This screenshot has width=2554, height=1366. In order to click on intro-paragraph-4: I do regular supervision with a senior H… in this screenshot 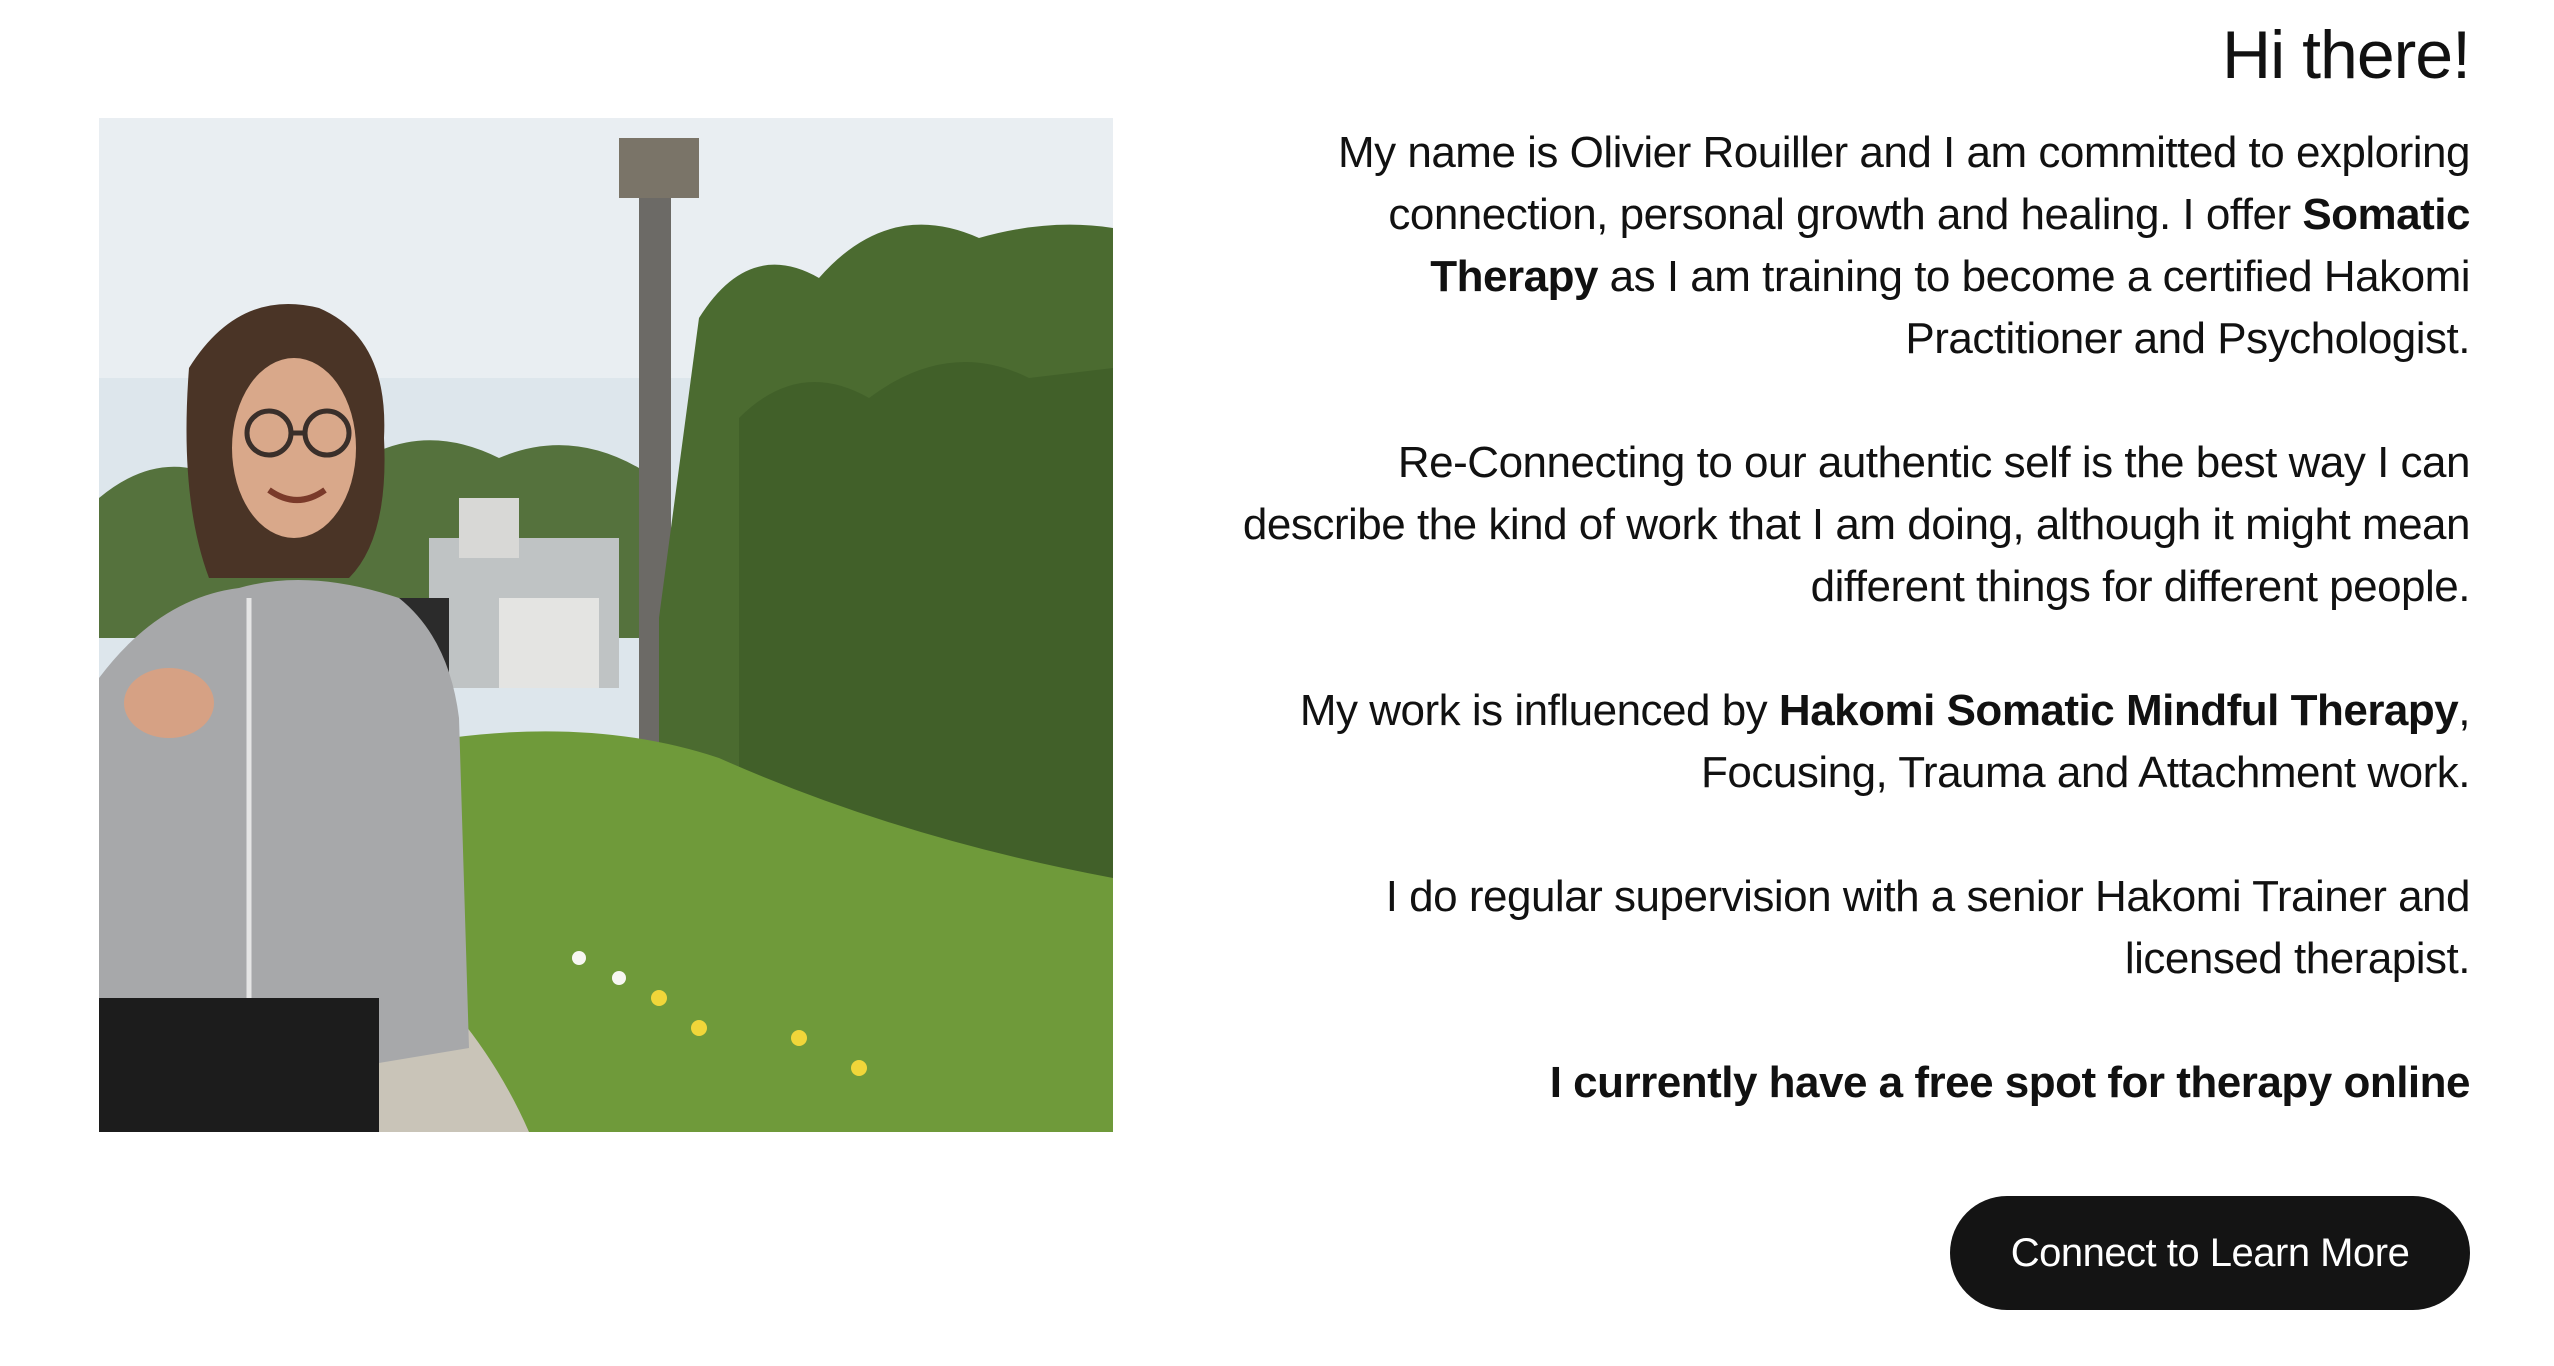, I will do `click(1928, 927)`.